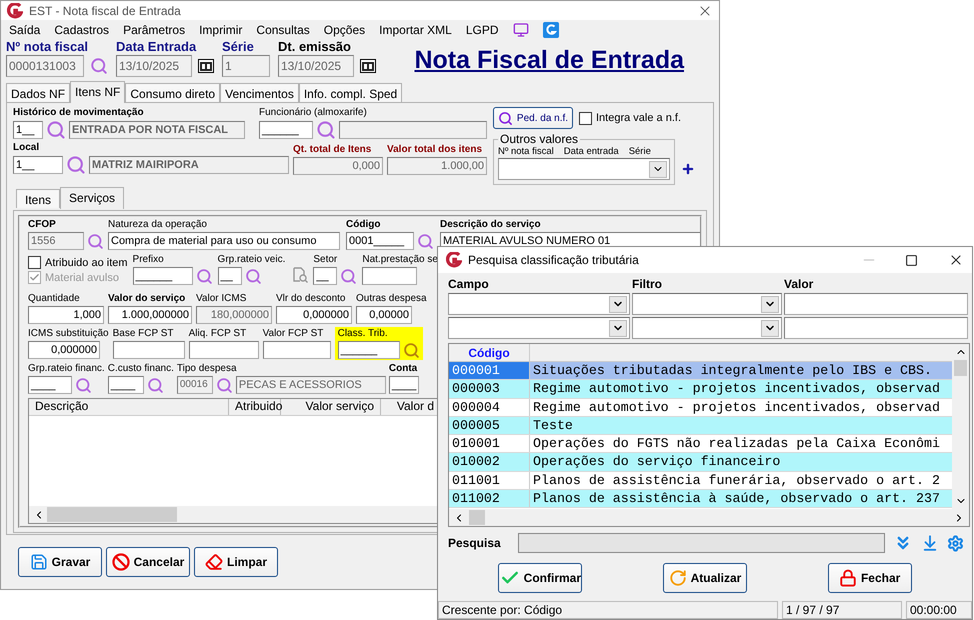 This screenshot has width=974, height=620. What do you see at coordinates (704, 578) in the screenshot?
I see `action-button: Atualizar` at bounding box center [704, 578].